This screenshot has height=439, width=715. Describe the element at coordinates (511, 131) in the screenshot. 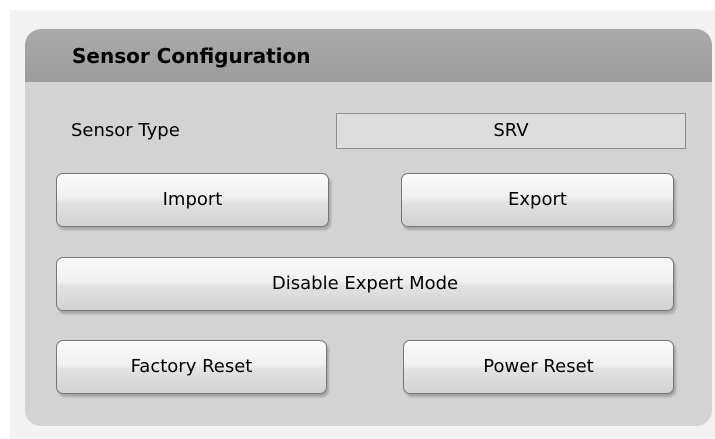

I see `sensor-type-value: SRV` at that location.